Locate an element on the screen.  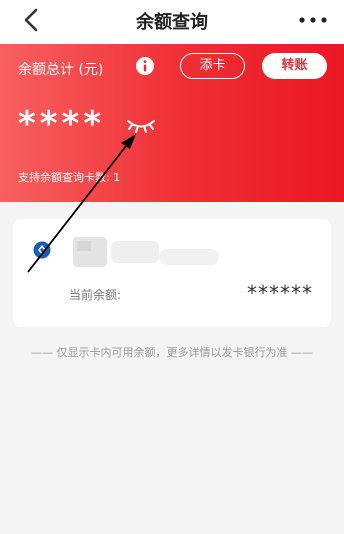
info-icon is located at coordinates (145, 66).